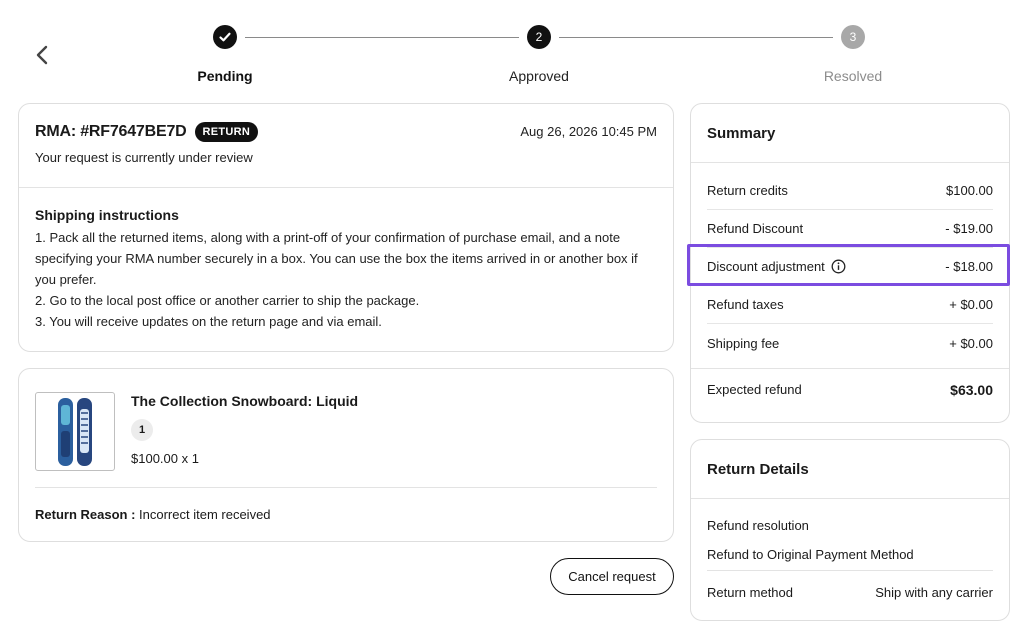 Image resolution: width=1024 pixels, height=631 pixels. What do you see at coordinates (850, 592) in the screenshot?
I see `return-method-row: Return method Ship with any carrier` at bounding box center [850, 592].